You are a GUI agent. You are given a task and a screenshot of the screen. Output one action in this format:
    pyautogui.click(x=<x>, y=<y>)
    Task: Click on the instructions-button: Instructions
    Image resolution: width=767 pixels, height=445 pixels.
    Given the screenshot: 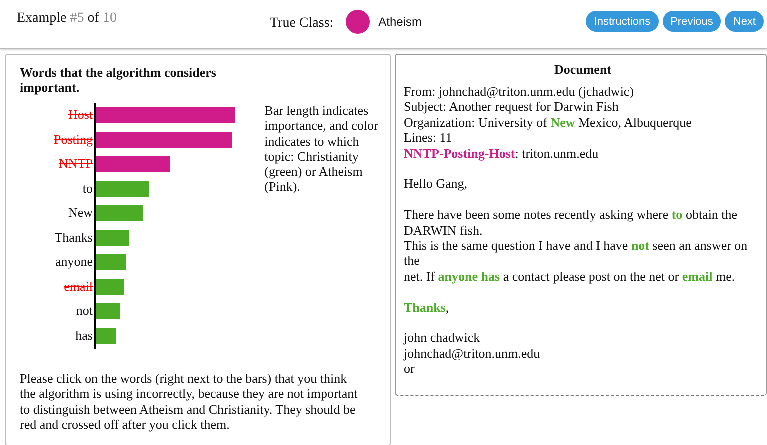 What is the action you would take?
    pyautogui.click(x=622, y=21)
    